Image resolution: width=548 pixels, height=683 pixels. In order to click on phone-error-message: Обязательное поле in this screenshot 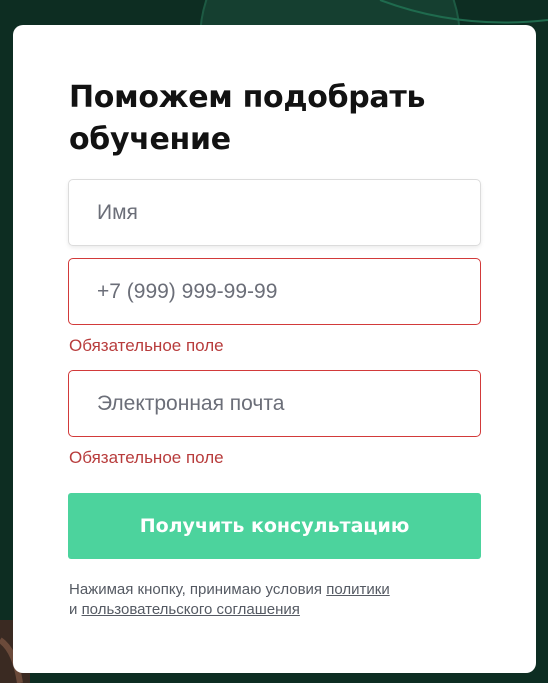, I will do `click(146, 345)`.